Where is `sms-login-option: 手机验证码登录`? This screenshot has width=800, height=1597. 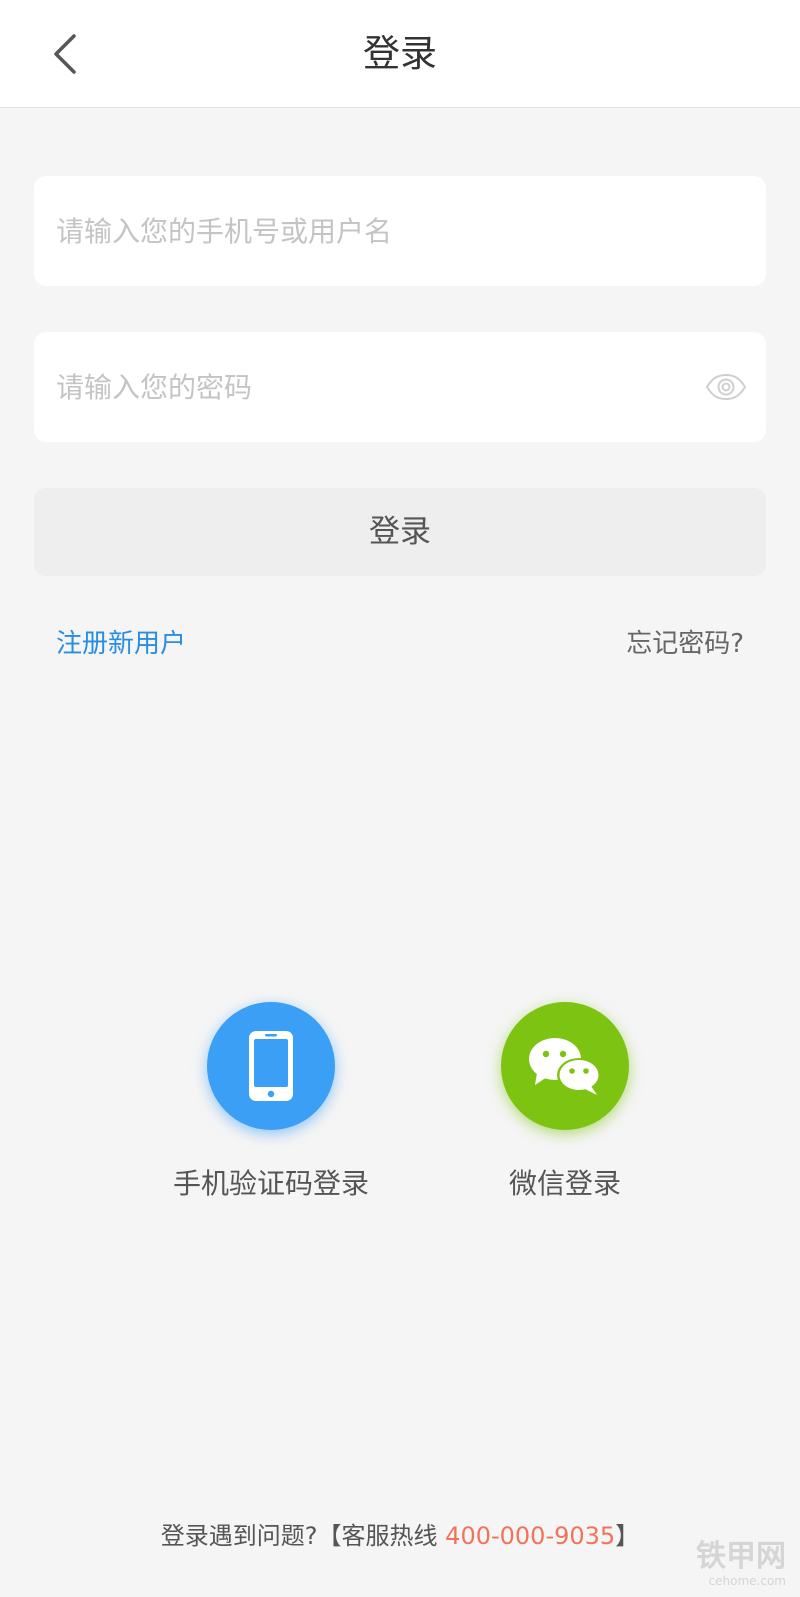
sms-login-option: 手机验证码登录 is located at coordinates (271, 1103).